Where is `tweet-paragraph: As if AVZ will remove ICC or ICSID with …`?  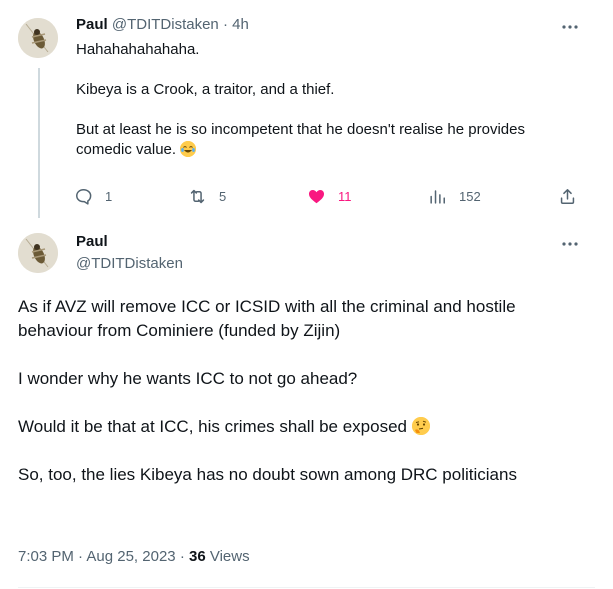
tweet-paragraph: As if AVZ will remove ICC or ICSID with … is located at coordinates (267, 318).